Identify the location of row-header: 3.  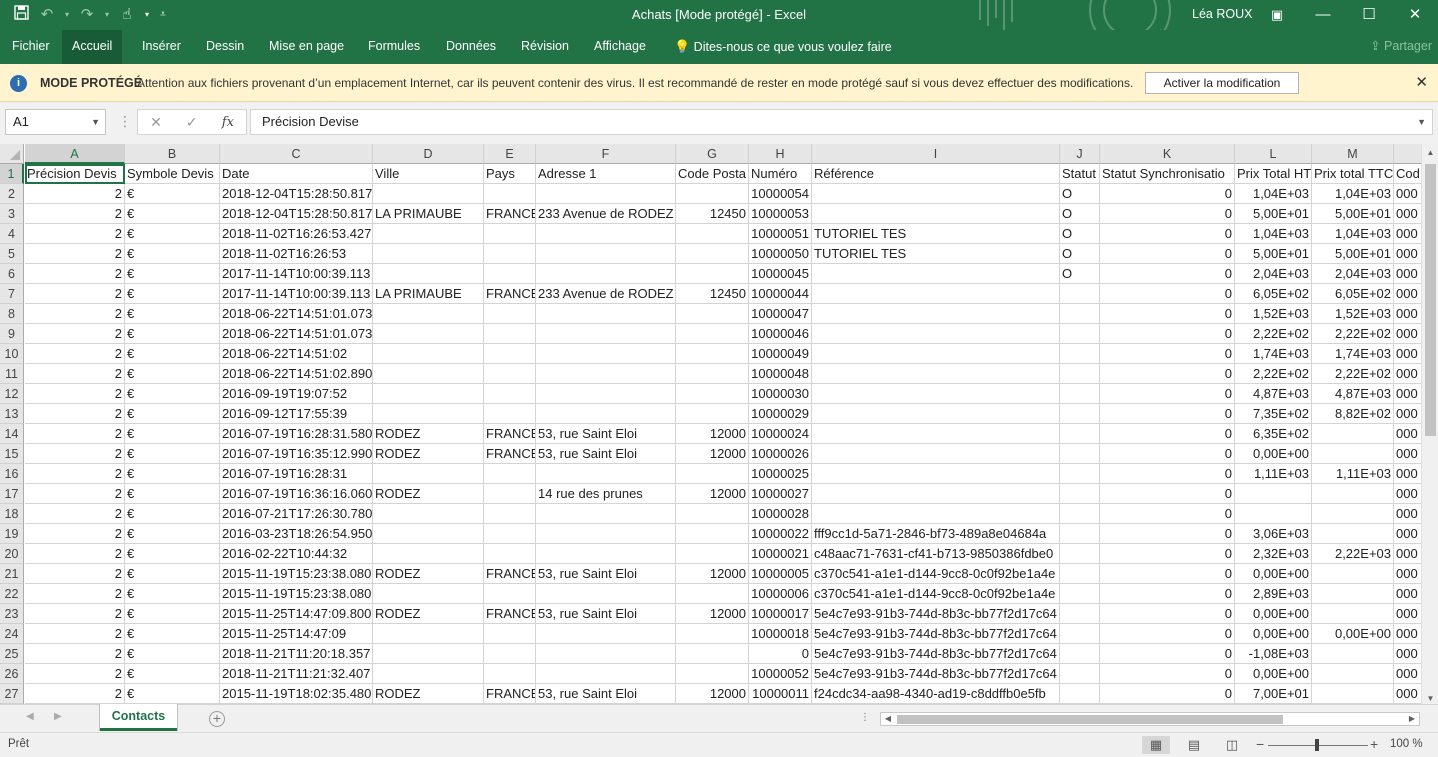
(12, 214).